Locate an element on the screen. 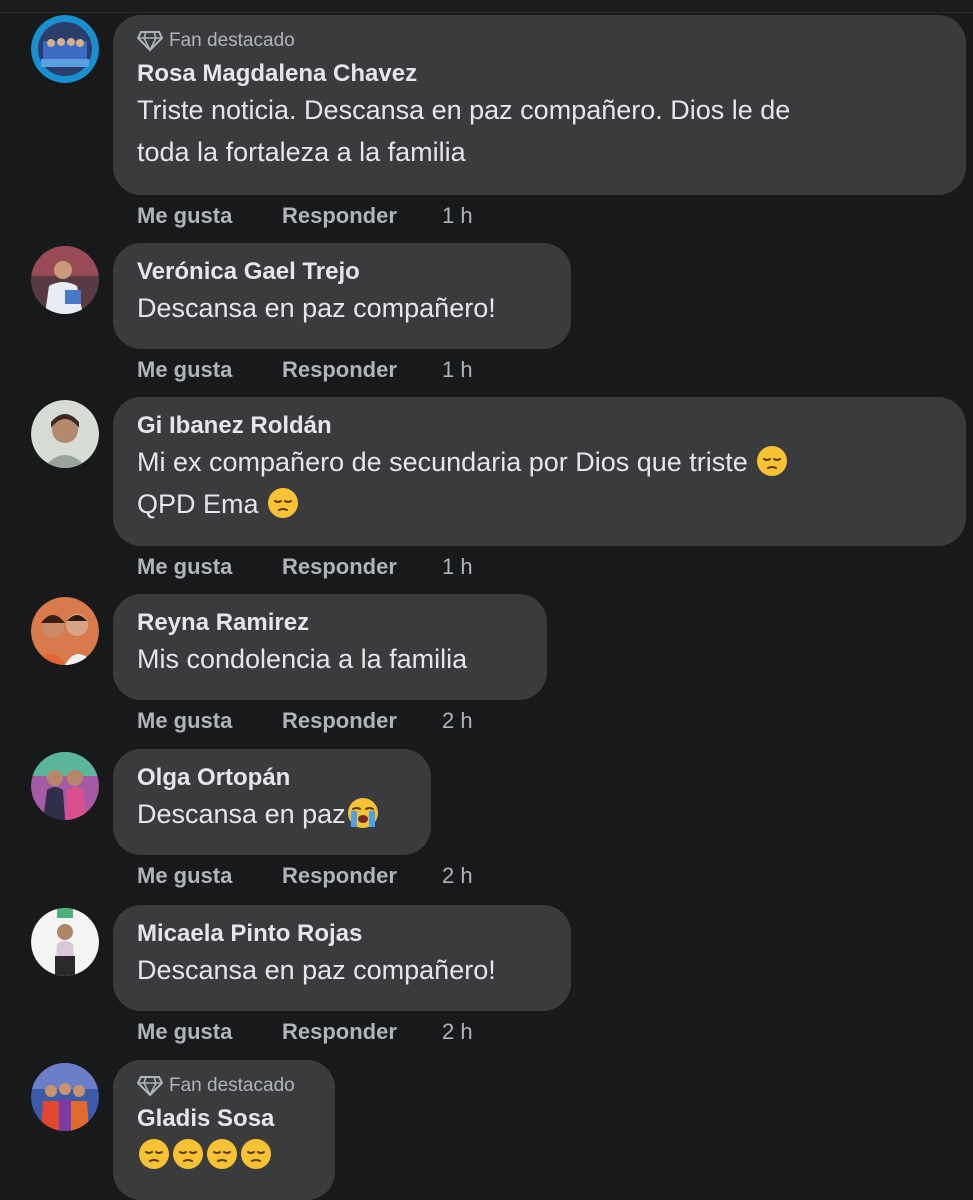 The image size is (973, 1200). comment-line-text: Descansa en paz is located at coordinates (241, 814).